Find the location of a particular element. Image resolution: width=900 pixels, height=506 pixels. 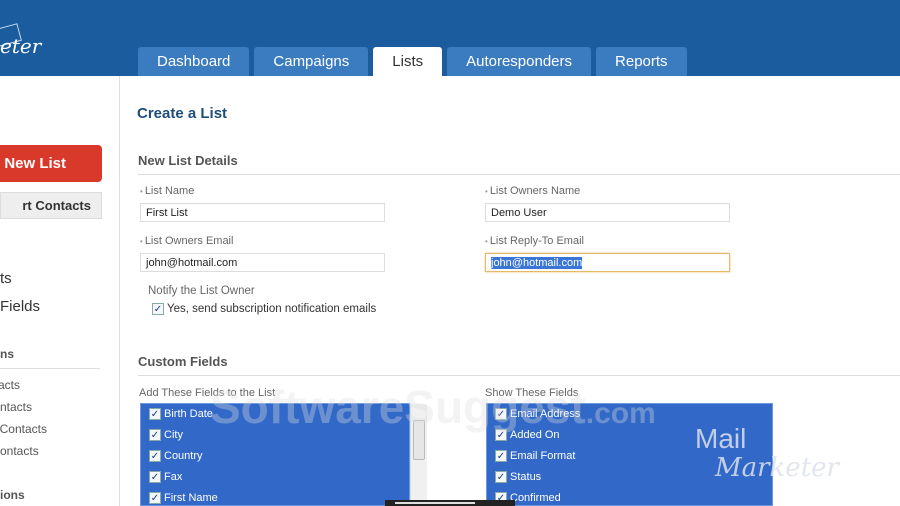

new-list-button: New List is located at coordinates (51, 163).